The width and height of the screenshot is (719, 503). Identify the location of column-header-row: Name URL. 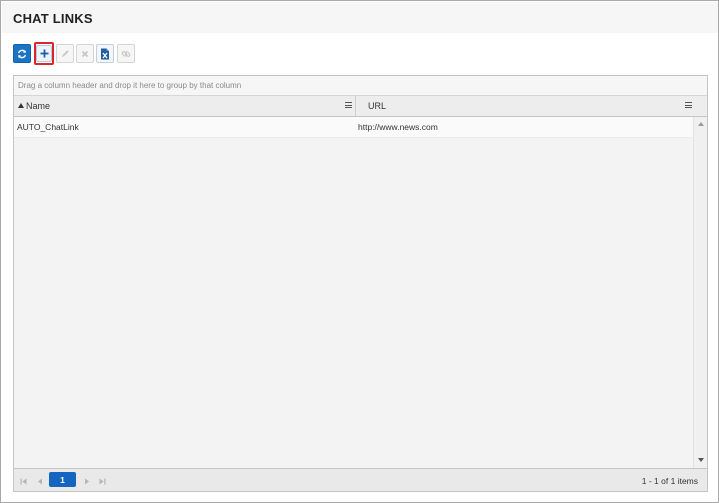
(360, 106).